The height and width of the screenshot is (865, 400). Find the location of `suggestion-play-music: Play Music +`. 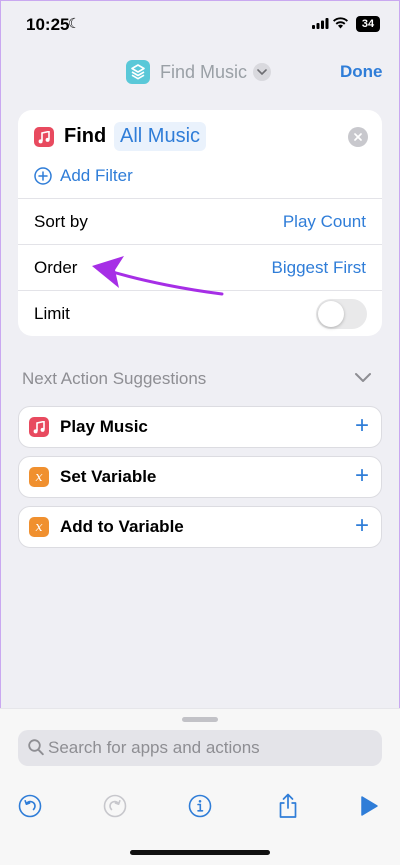

suggestion-play-music: Play Music + is located at coordinates (200, 427).